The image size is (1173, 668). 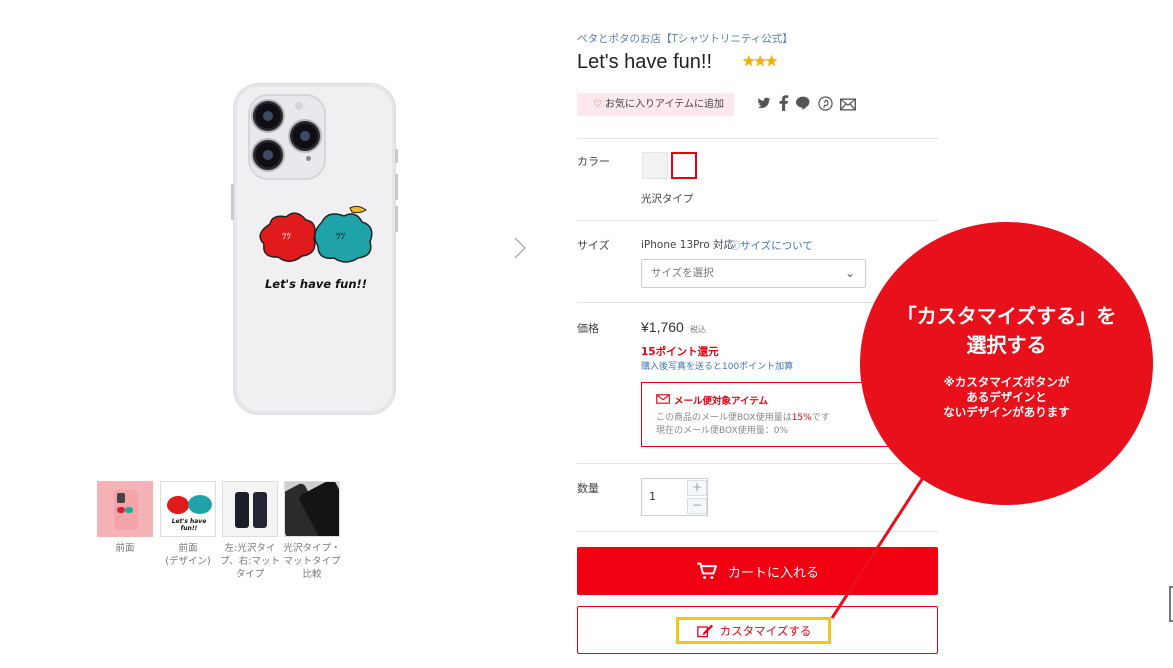 I want to click on callout-note-line: あるデザインと, so click(x=1006, y=397).